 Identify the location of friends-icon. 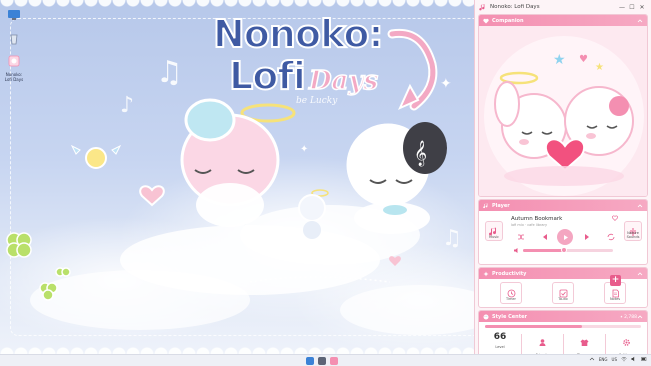
(542, 342).